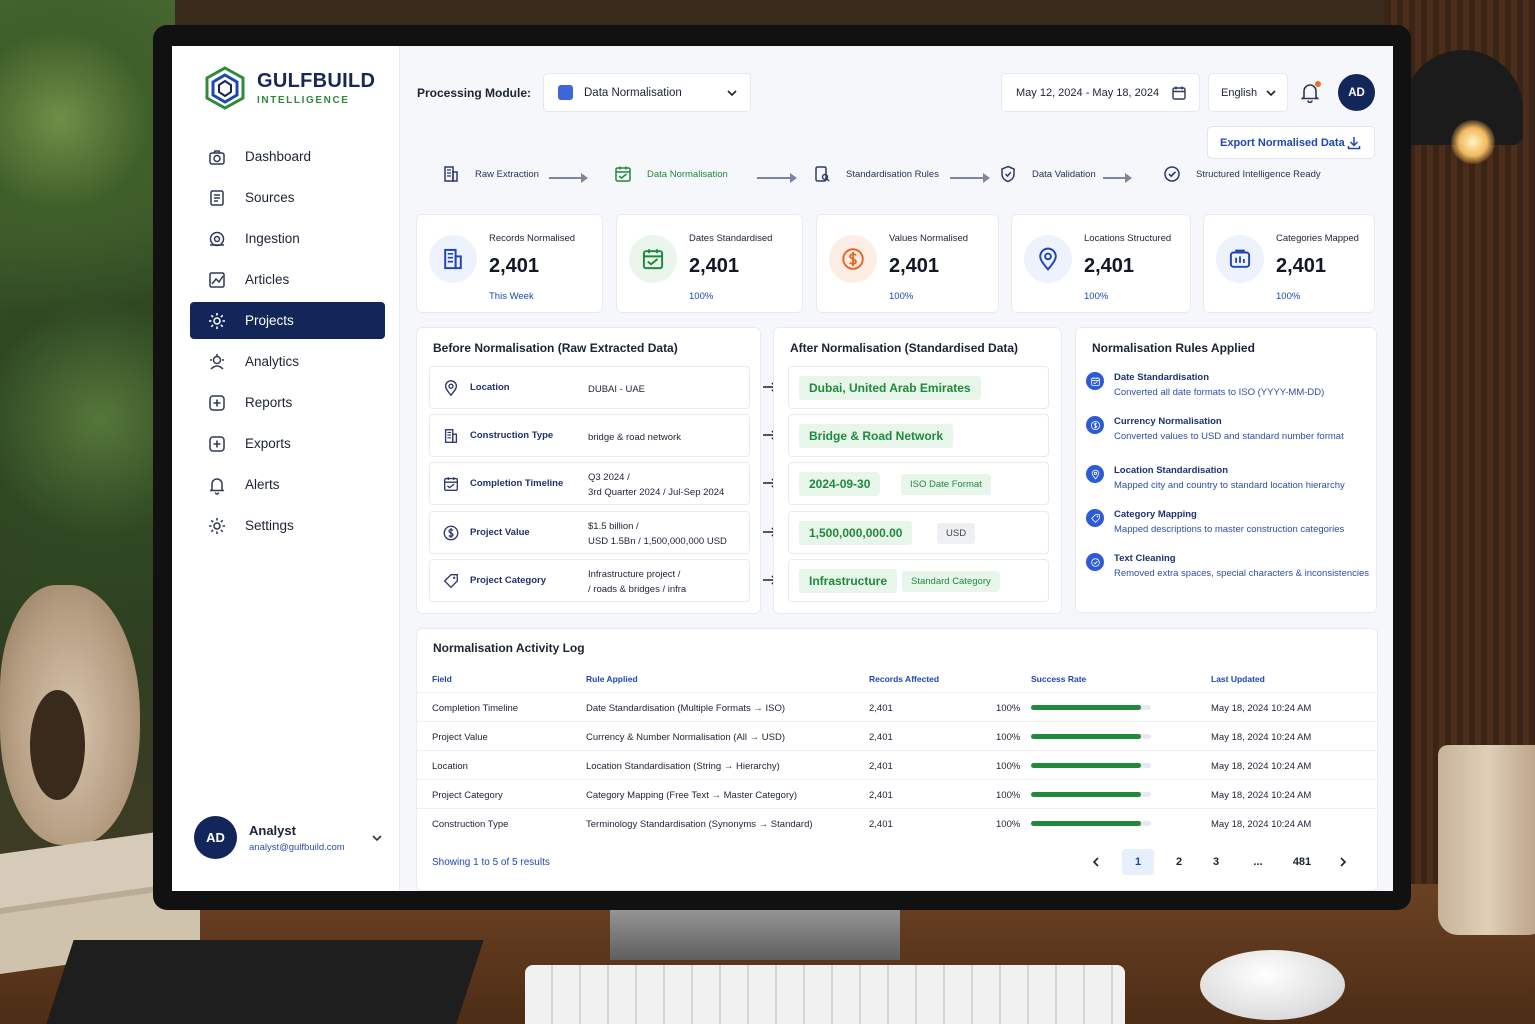 The image size is (1535, 1024). Describe the element at coordinates (1216, 862) in the screenshot. I see `pagination-page: 3` at that location.